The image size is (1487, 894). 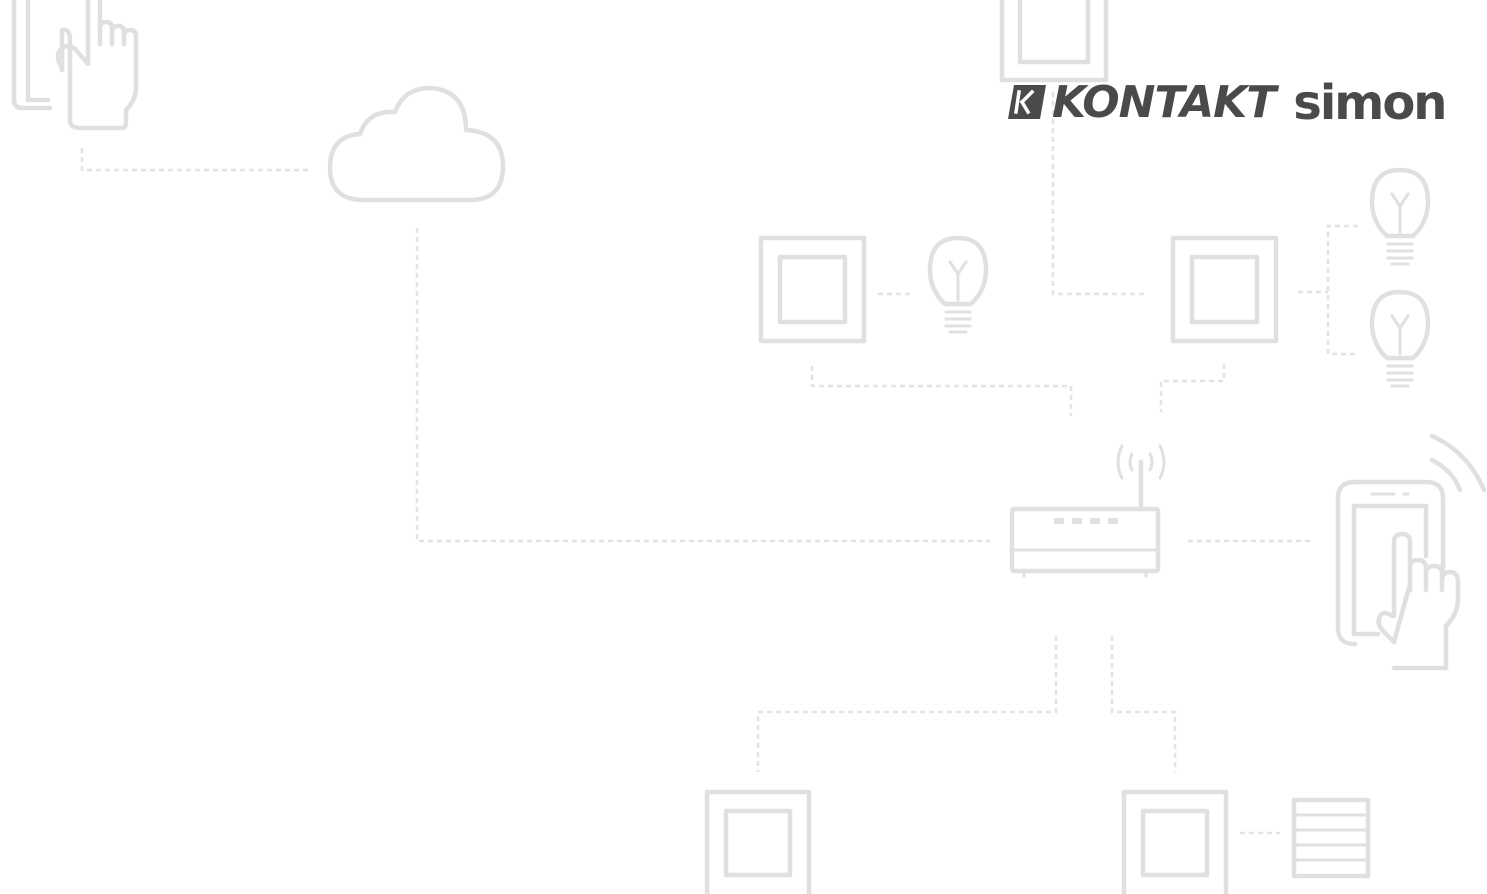 What do you see at coordinates (1370, 103) in the screenshot?
I see `brand-simon: simon` at bounding box center [1370, 103].